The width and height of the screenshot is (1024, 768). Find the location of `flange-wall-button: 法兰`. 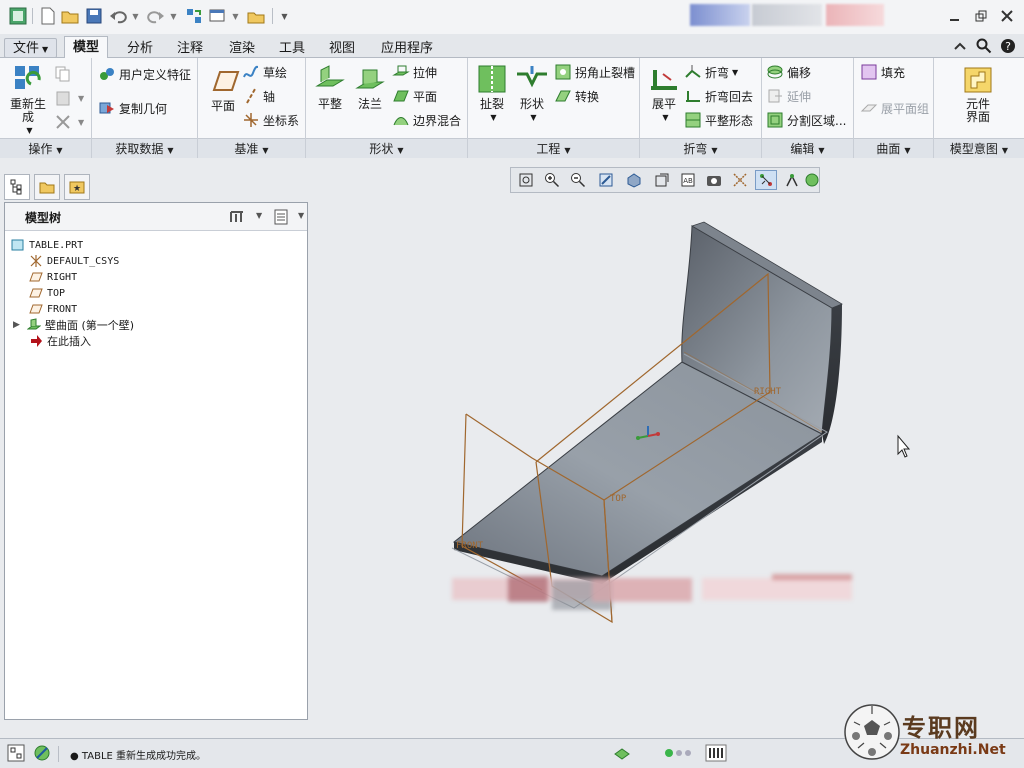

flange-wall-button: 法兰 is located at coordinates (370, 87).